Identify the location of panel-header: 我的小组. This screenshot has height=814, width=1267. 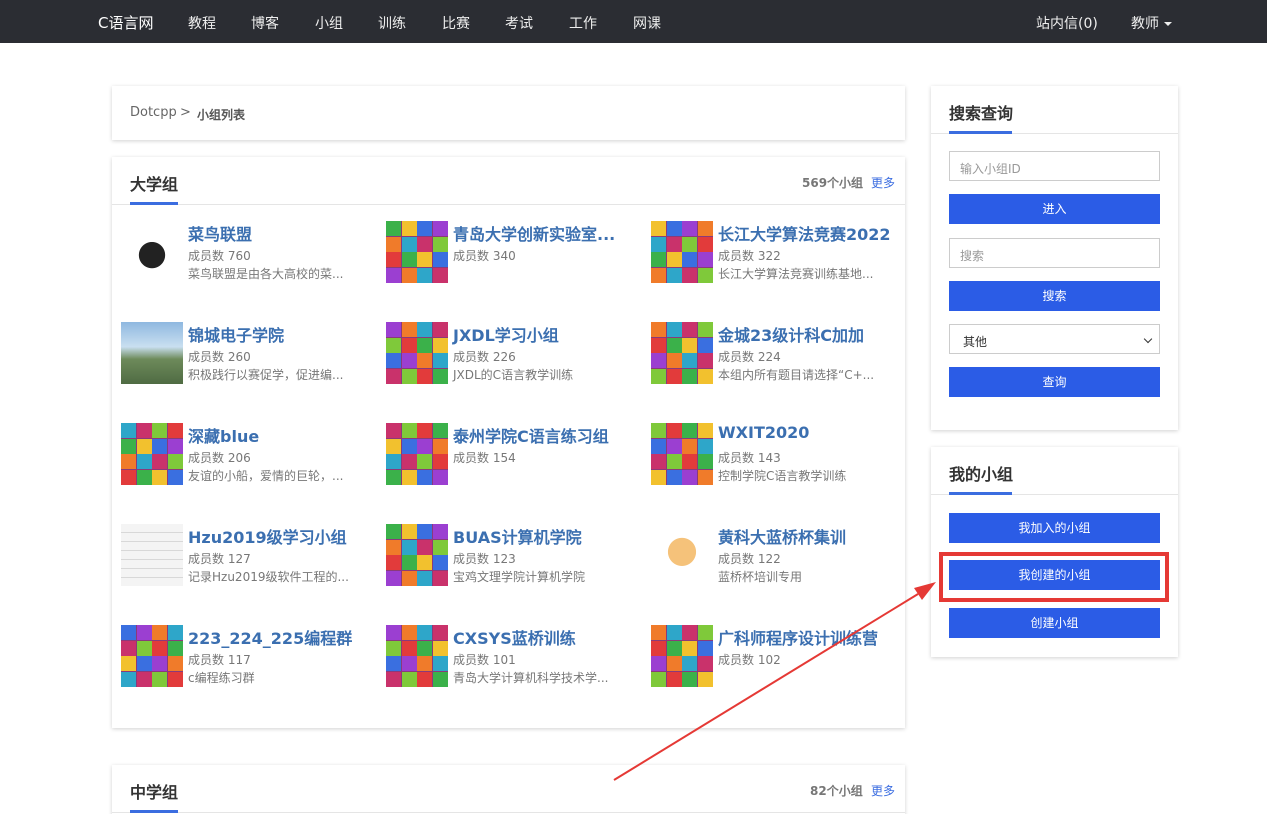
(1054, 471).